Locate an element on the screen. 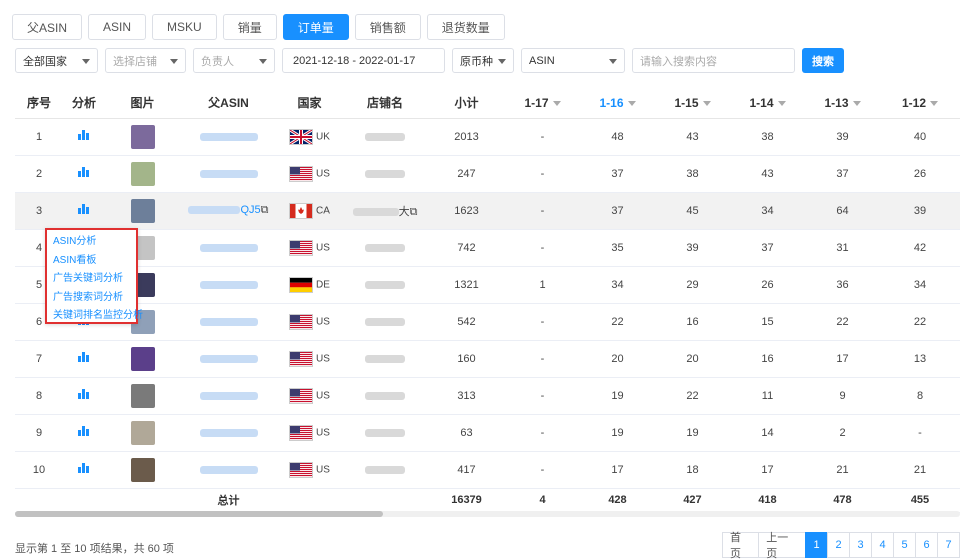 This screenshot has height=560, width=960. country-select: 全部国家 is located at coordinates (56, 60).